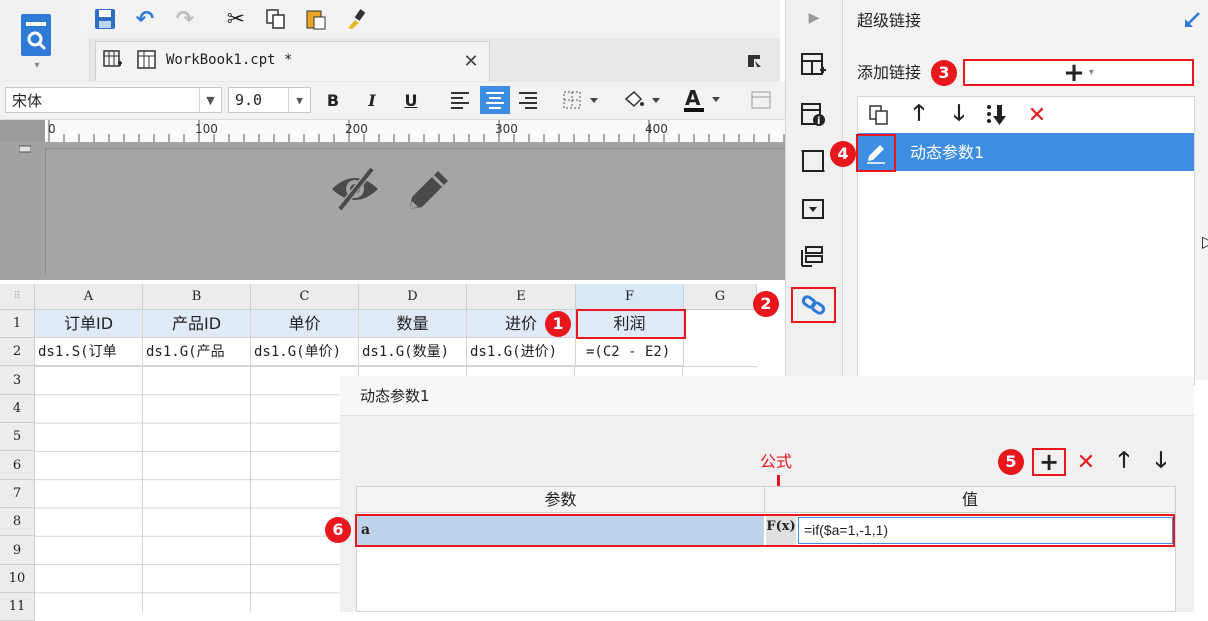 This screenshot has height=621, width=1208. Describe the element at coordinates (813, 115) in the screenshot. I see `cell-attr-icon: i` at that location.